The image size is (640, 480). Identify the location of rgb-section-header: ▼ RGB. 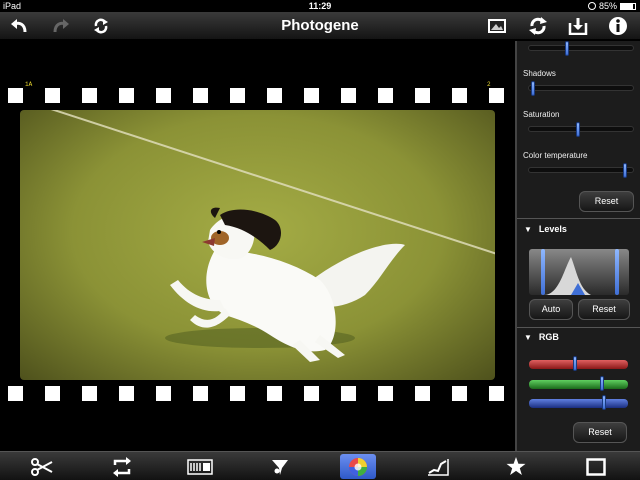
(541, 337).